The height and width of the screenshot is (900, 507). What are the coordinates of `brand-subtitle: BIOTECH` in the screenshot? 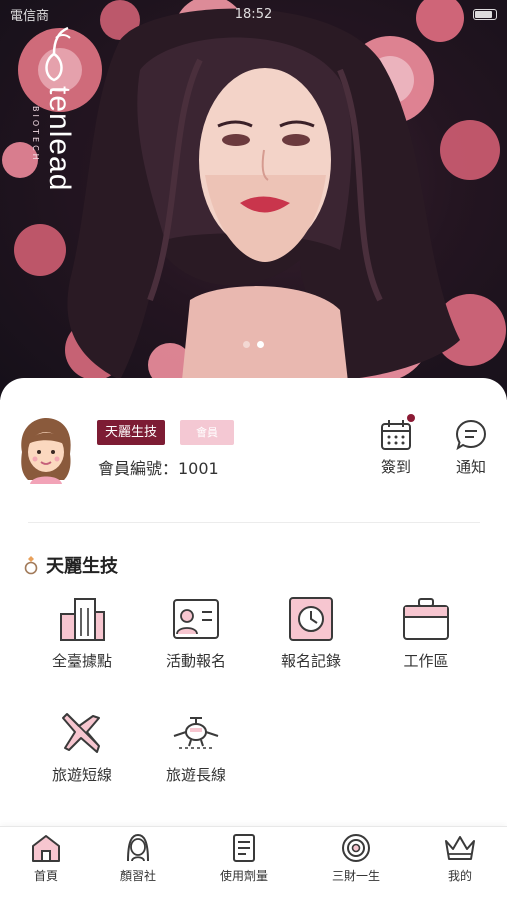 It's located at (35, 134).